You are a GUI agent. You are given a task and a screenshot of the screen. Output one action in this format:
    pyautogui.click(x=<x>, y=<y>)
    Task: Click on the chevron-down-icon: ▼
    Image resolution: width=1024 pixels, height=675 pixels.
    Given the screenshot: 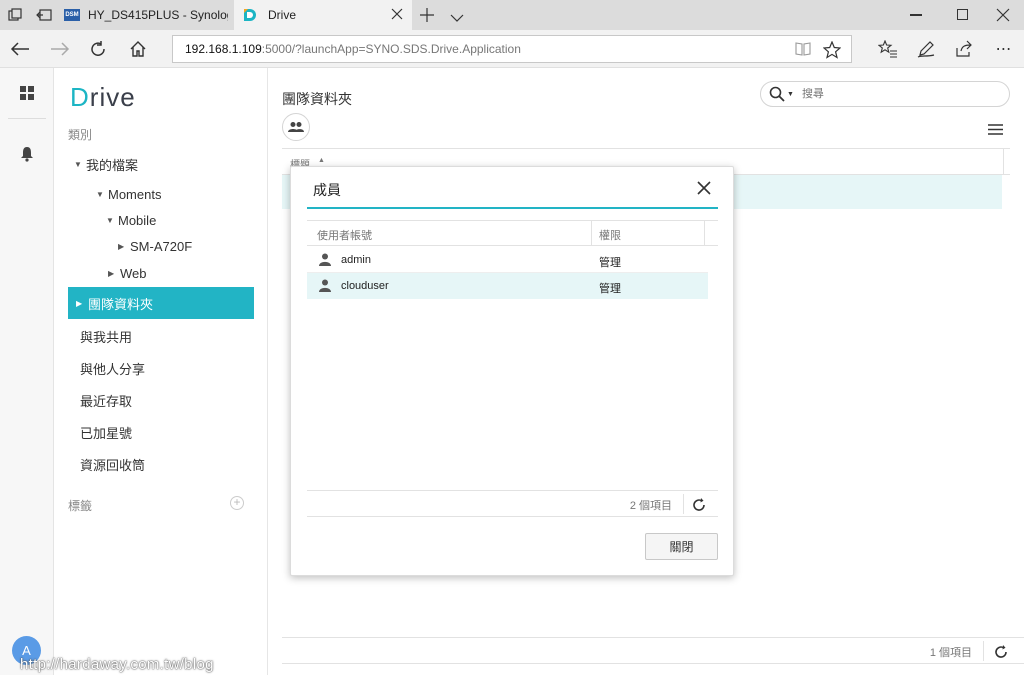 What is the action you would take?
    pyautogui.click(x=790, y=94)
    